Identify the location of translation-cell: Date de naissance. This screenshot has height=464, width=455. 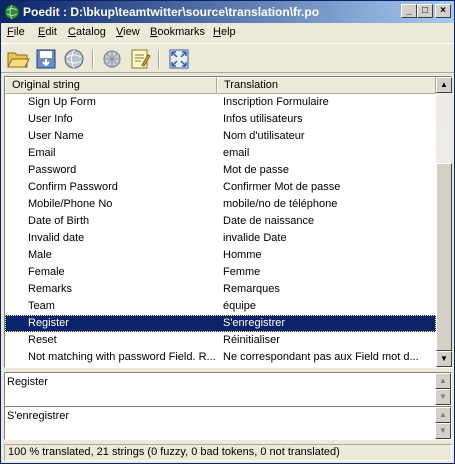
(269, 221).